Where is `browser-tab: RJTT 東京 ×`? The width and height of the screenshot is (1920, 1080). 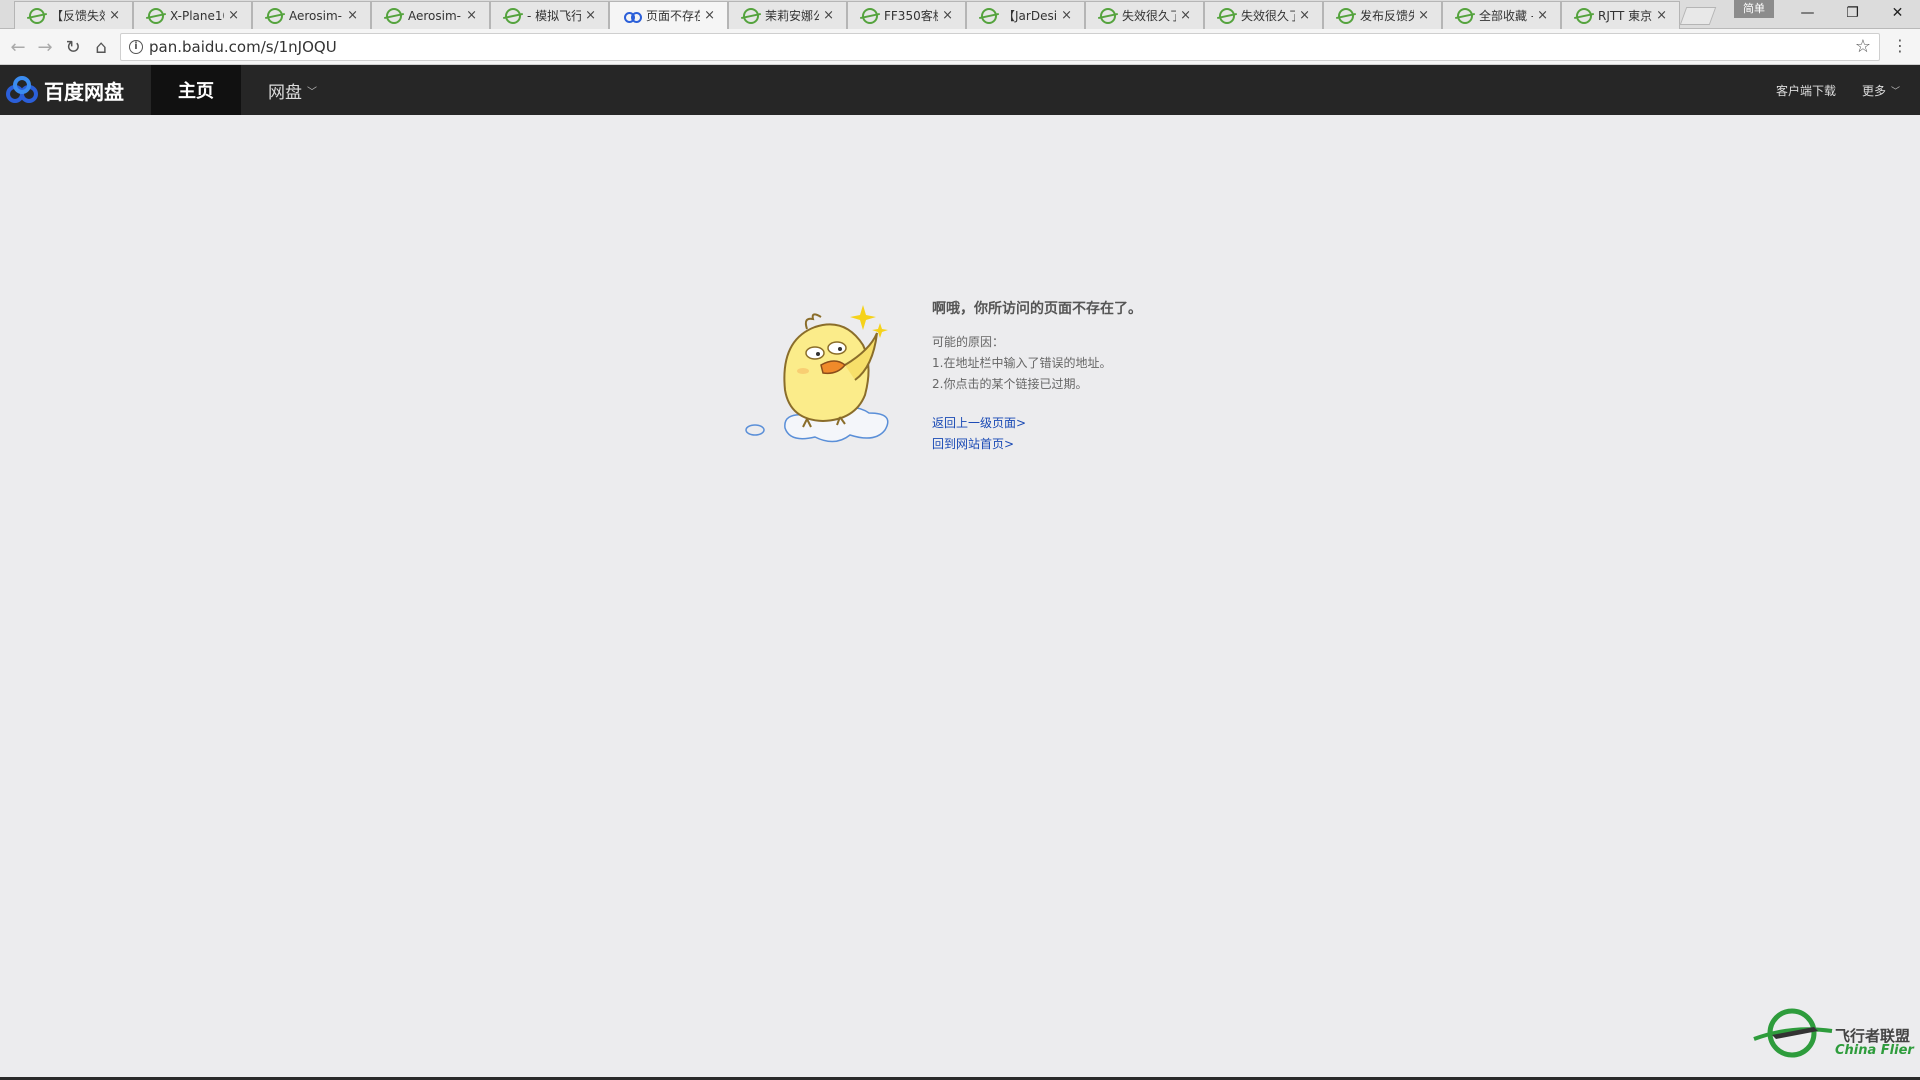
browser-tab: RJTT 東京 × is located at coordinates (1620, 15).